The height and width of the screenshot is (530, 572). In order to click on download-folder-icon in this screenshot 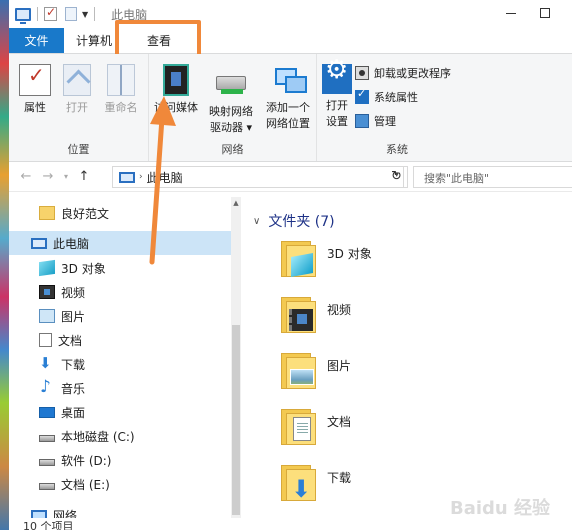, I will do `click(299, 484)`.